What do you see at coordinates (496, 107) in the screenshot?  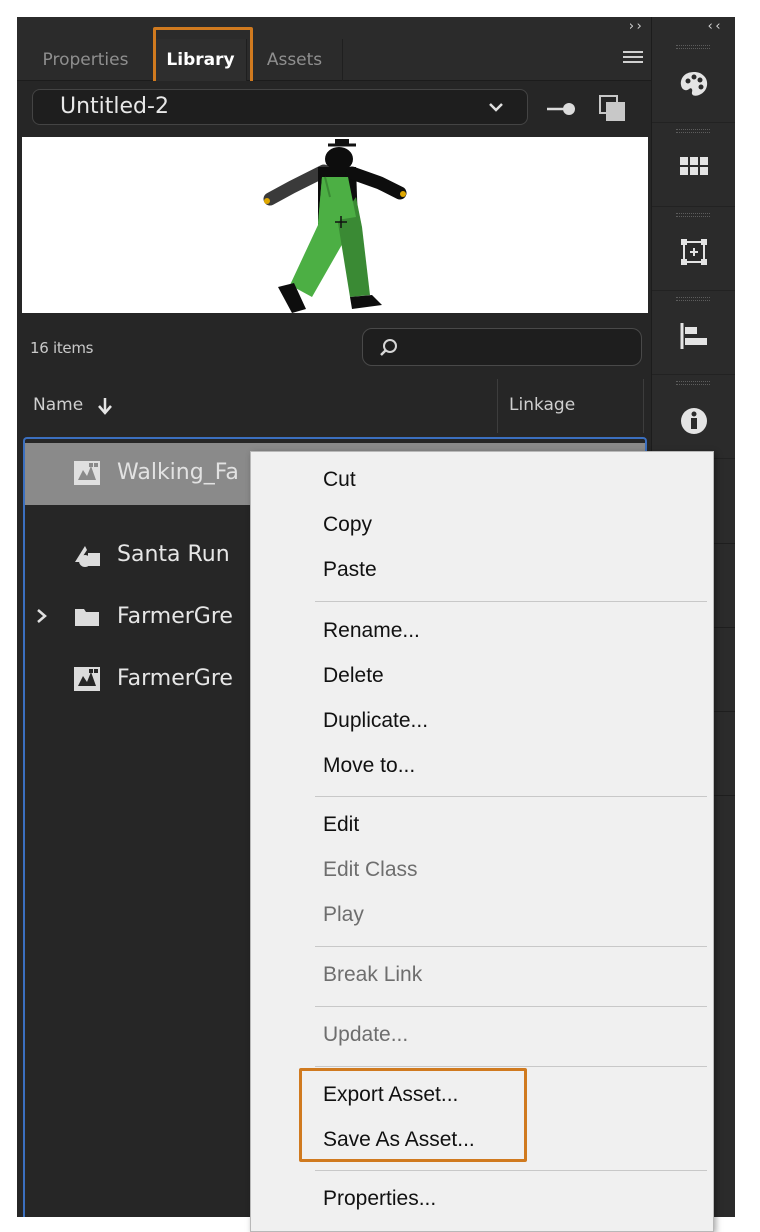 I see `chevron-down-icon` at bounding box center [496, 107].